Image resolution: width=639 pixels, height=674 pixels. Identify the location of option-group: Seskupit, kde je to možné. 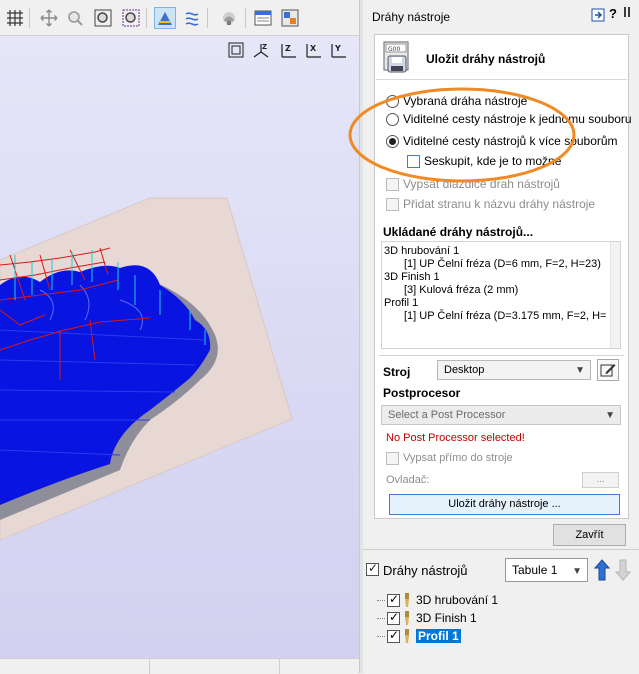
(484, 161).